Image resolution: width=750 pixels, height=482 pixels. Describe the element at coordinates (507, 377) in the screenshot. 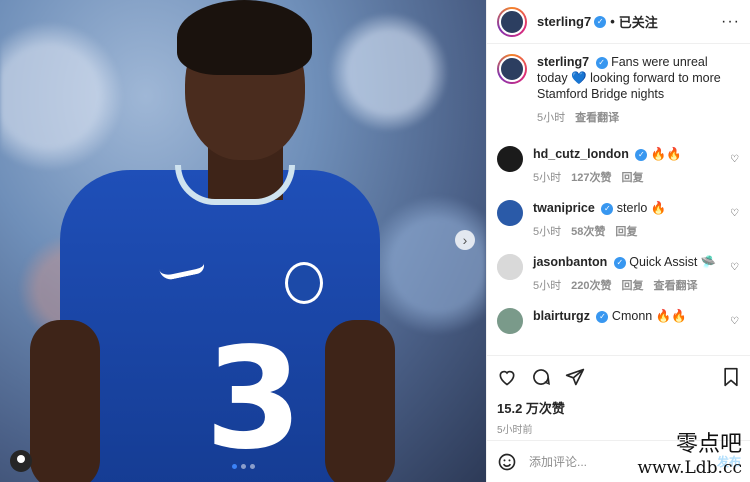

I see `heart-icon` at that location.